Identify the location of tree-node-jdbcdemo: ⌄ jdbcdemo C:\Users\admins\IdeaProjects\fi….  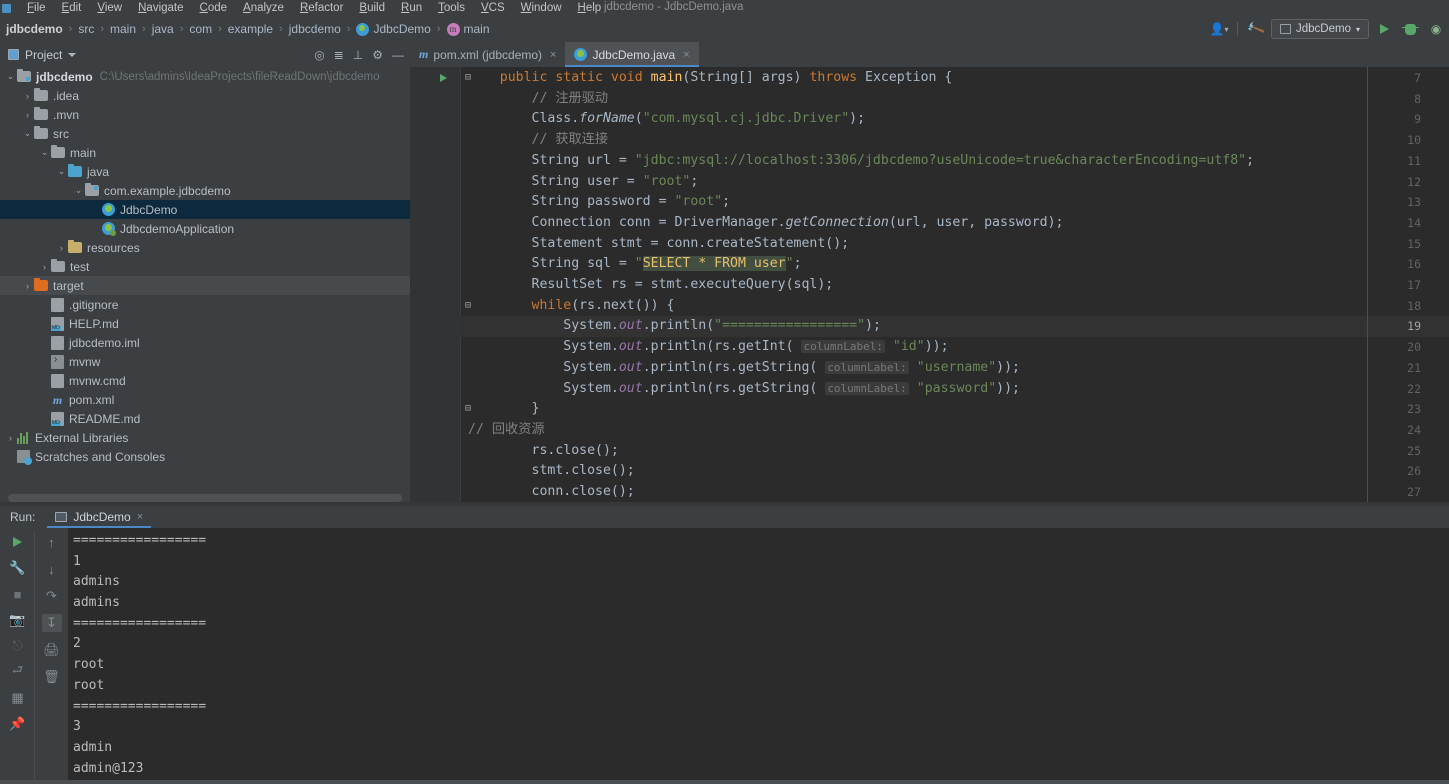
(205, 76).